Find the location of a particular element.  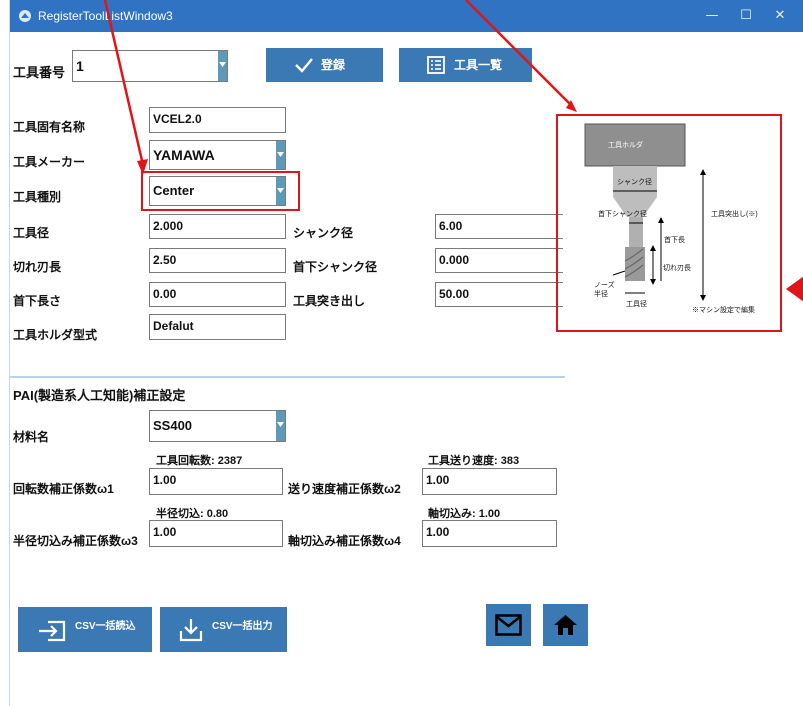

home-button is located at coordinates (565, 625).